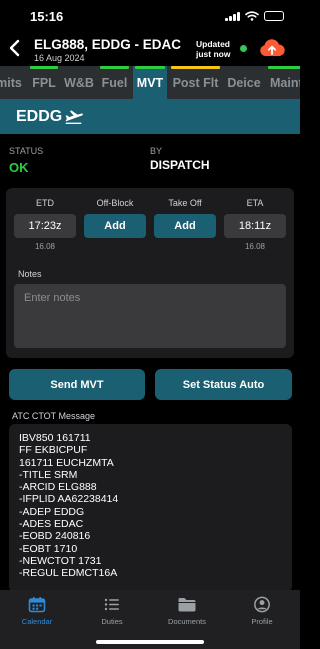  I want to click on online-indicator, so click(243, 48).